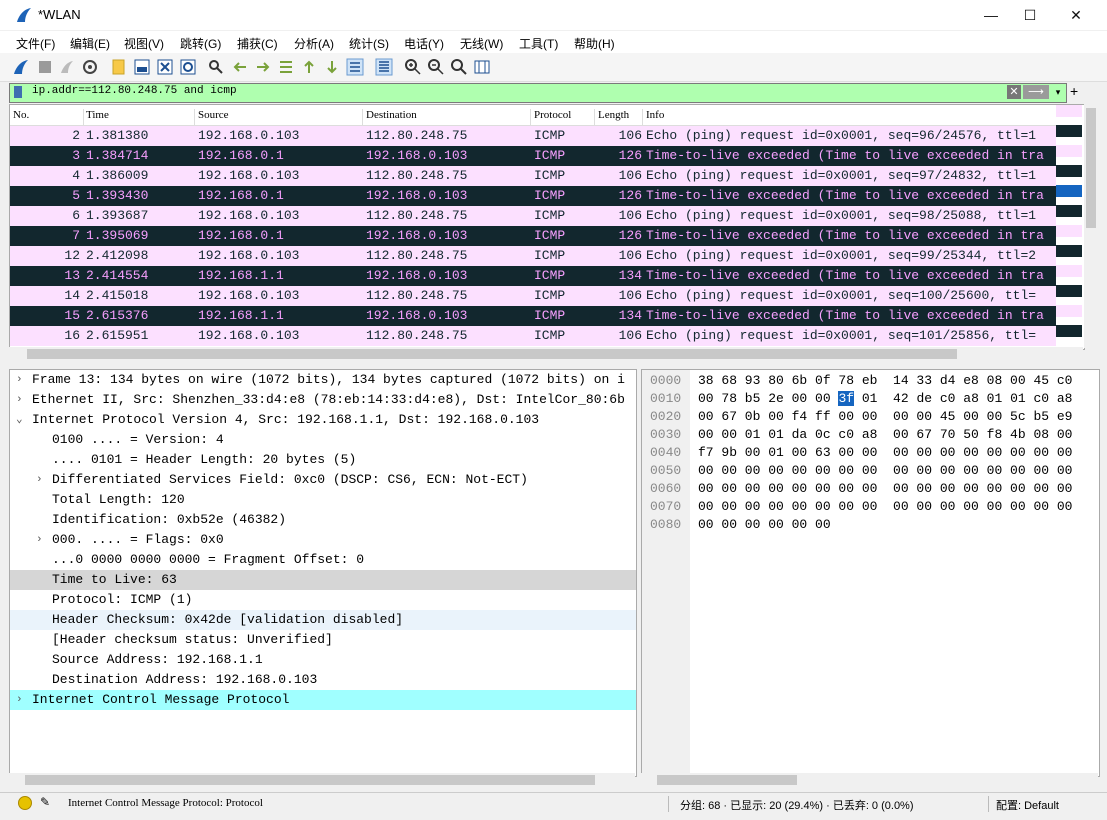 The height and width of the screenshot is (820, 1107). I want to click on packet-list-horizontal-scrollbar, so click(546, 354).